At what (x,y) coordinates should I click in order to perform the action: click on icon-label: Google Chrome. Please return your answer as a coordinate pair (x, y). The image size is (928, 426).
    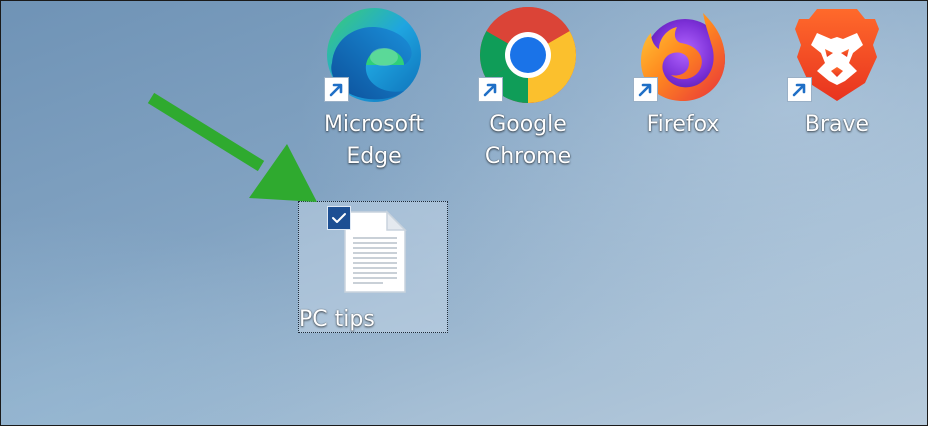
    Looking at the image, I should click on (528, 140).